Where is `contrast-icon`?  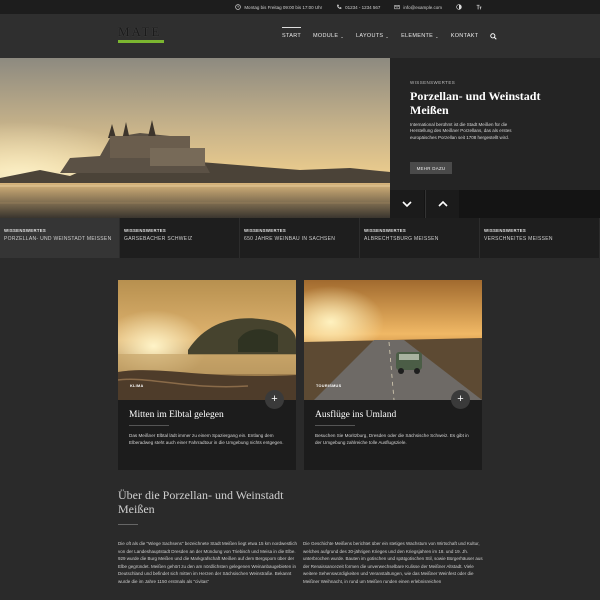
contrast-icon is located at coordinates (459, 7).